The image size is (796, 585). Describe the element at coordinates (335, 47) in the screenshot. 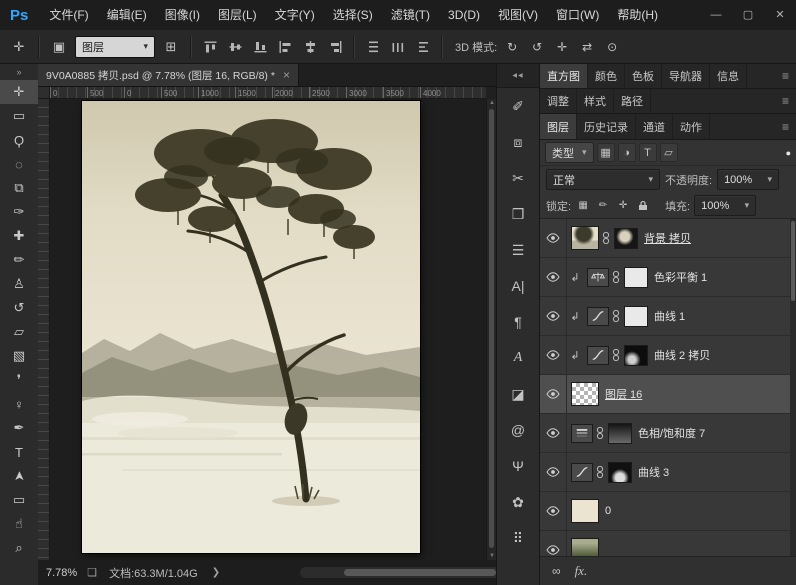

I see `align-right-edges-button` at that location.